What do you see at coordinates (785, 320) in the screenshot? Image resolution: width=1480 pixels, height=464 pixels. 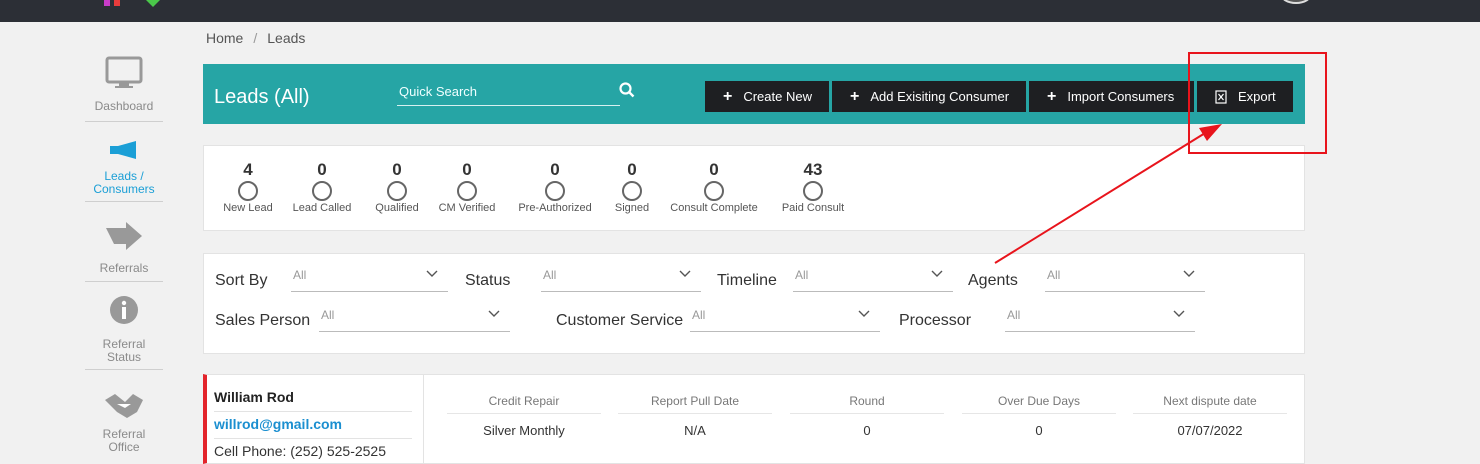 I see `customer-service-select: All` at bounding box center [785, 320].